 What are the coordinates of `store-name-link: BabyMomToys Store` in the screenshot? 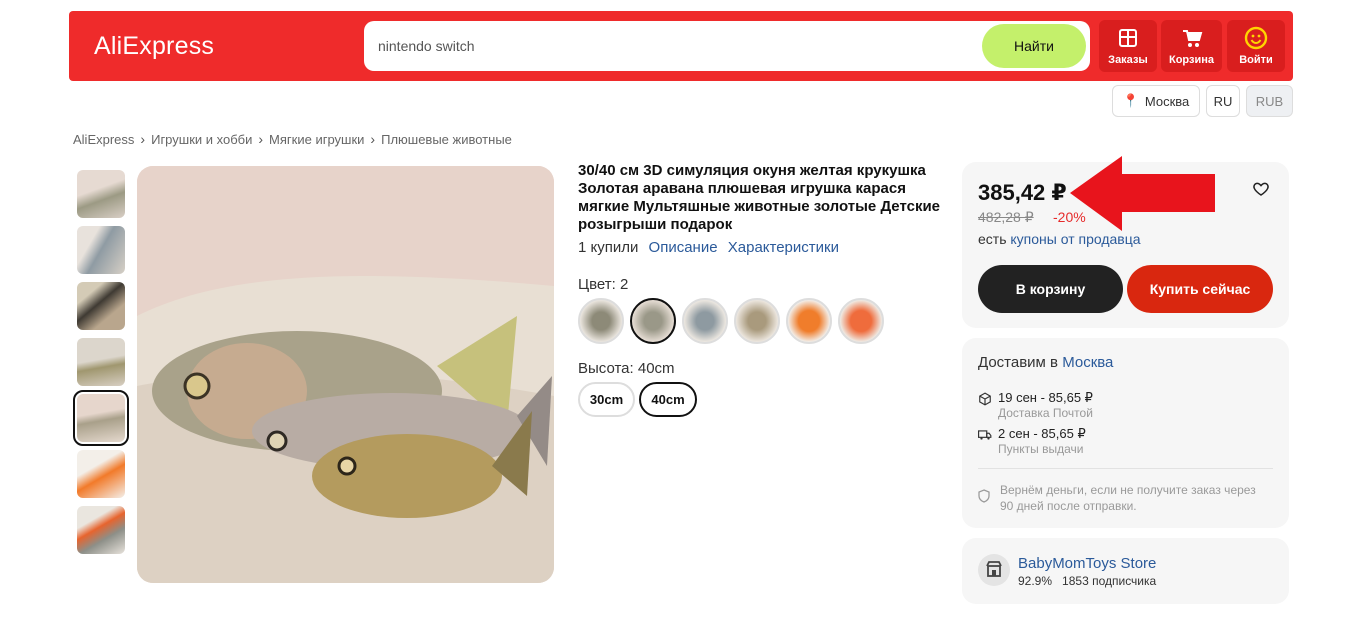 It's located at (1087, 563).